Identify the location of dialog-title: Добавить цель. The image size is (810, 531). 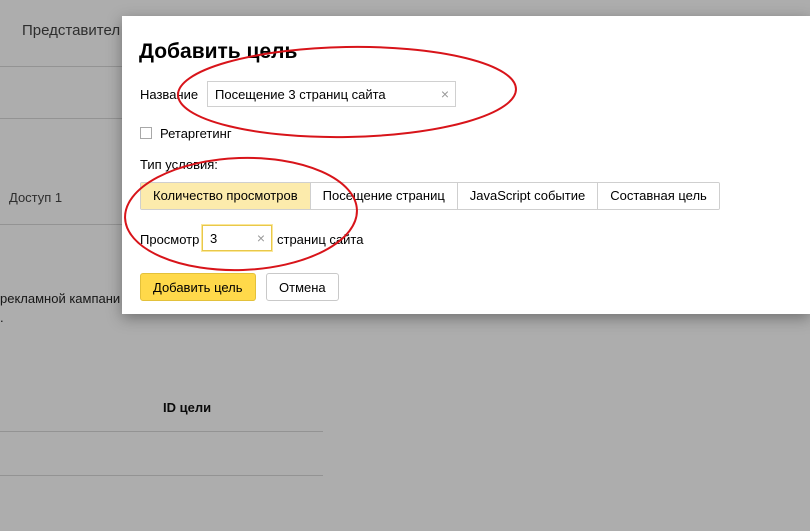
(218, 51).